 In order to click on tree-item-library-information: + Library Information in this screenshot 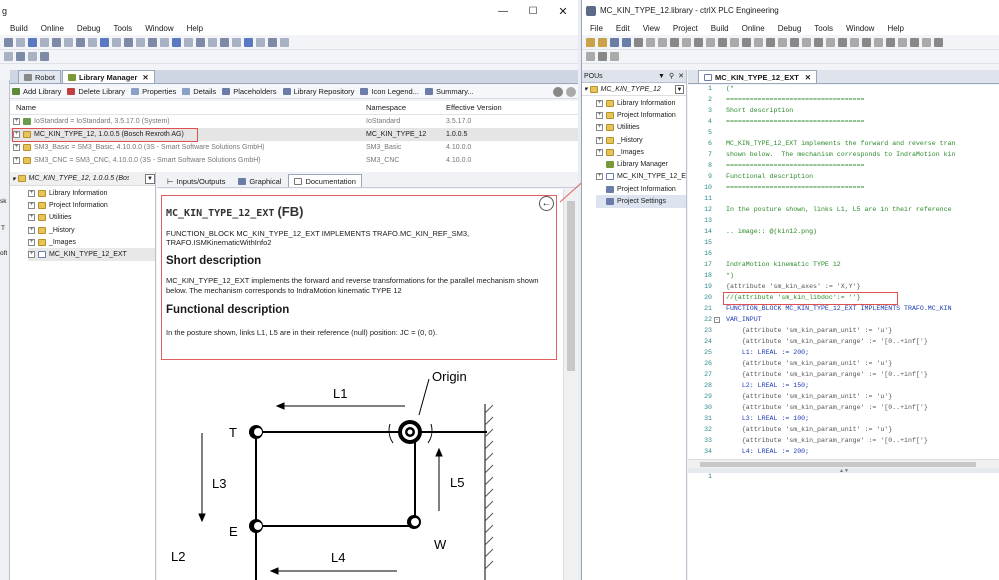, I will do `click(91, 193)`.